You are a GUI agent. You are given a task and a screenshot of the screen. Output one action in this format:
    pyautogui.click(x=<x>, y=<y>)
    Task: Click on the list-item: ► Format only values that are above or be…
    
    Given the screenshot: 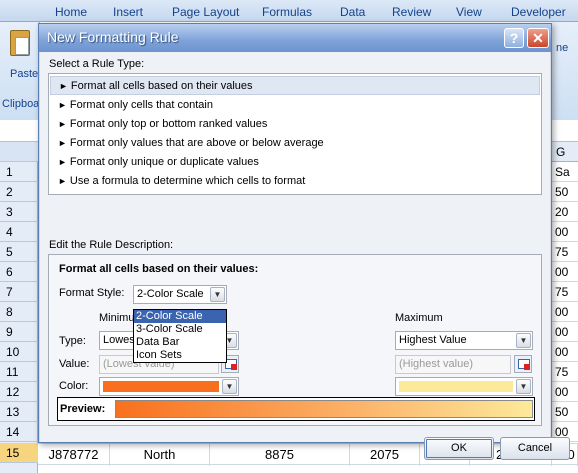 What is the action you would take?
    pyautogui.click(x=295, y=143)
    